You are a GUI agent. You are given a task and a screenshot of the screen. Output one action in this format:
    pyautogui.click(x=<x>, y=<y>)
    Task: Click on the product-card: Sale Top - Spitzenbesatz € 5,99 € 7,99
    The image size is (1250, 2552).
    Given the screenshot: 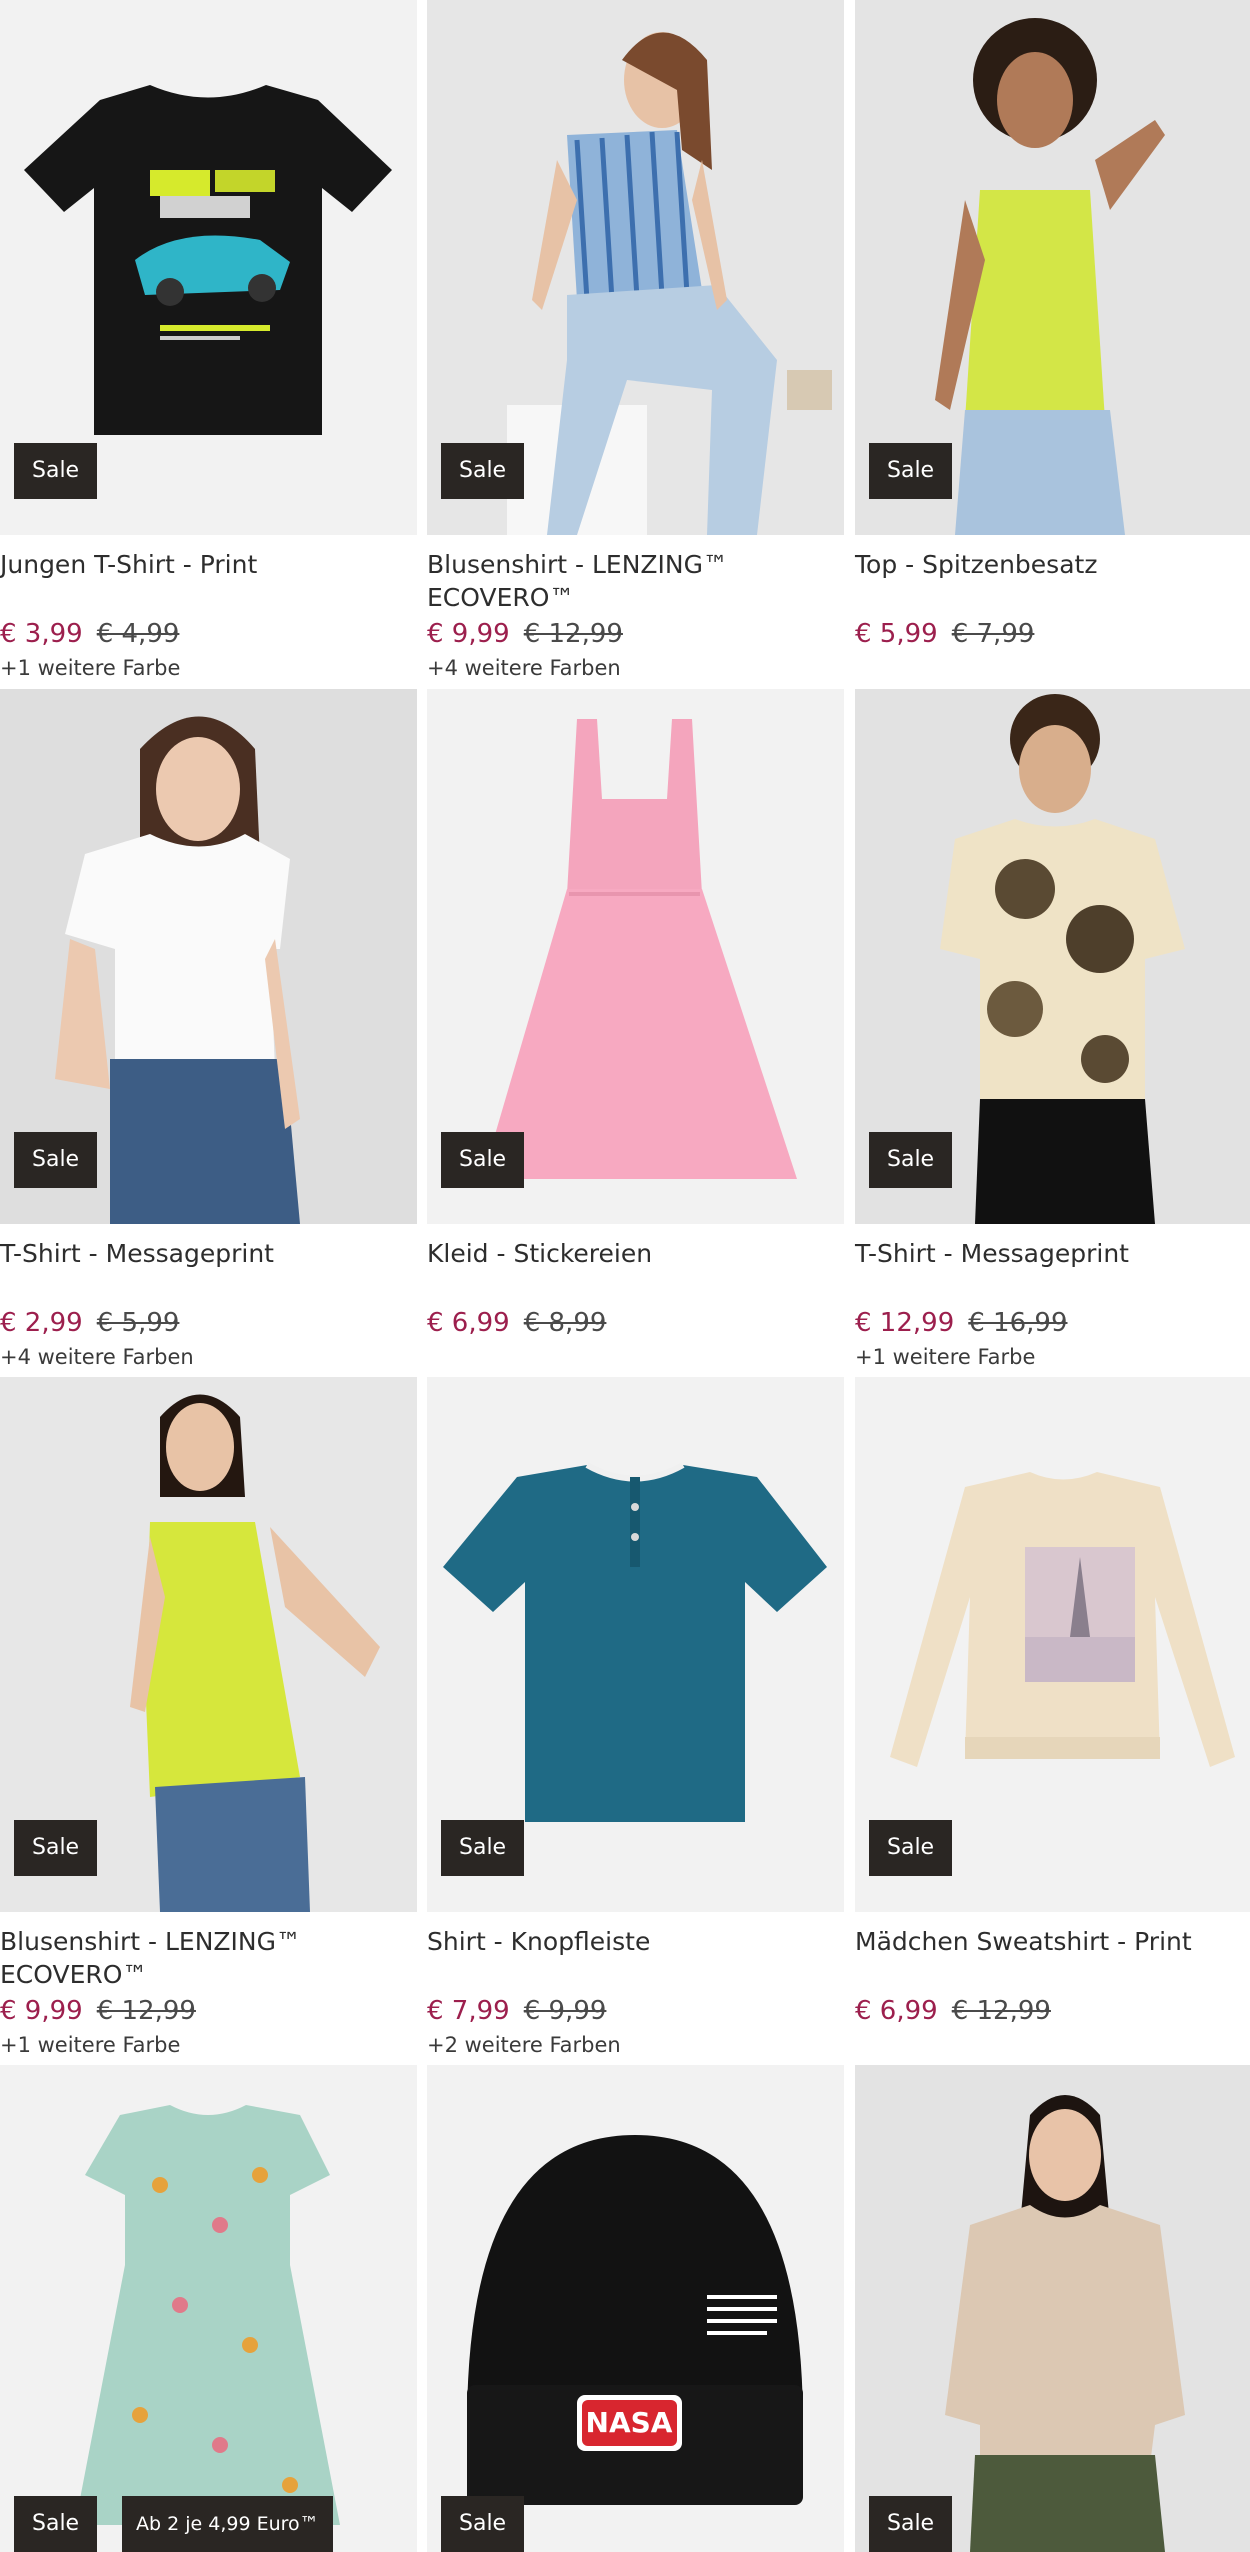 What is the action you would take?
    pyautogui.click(x=1052, y=340)
    